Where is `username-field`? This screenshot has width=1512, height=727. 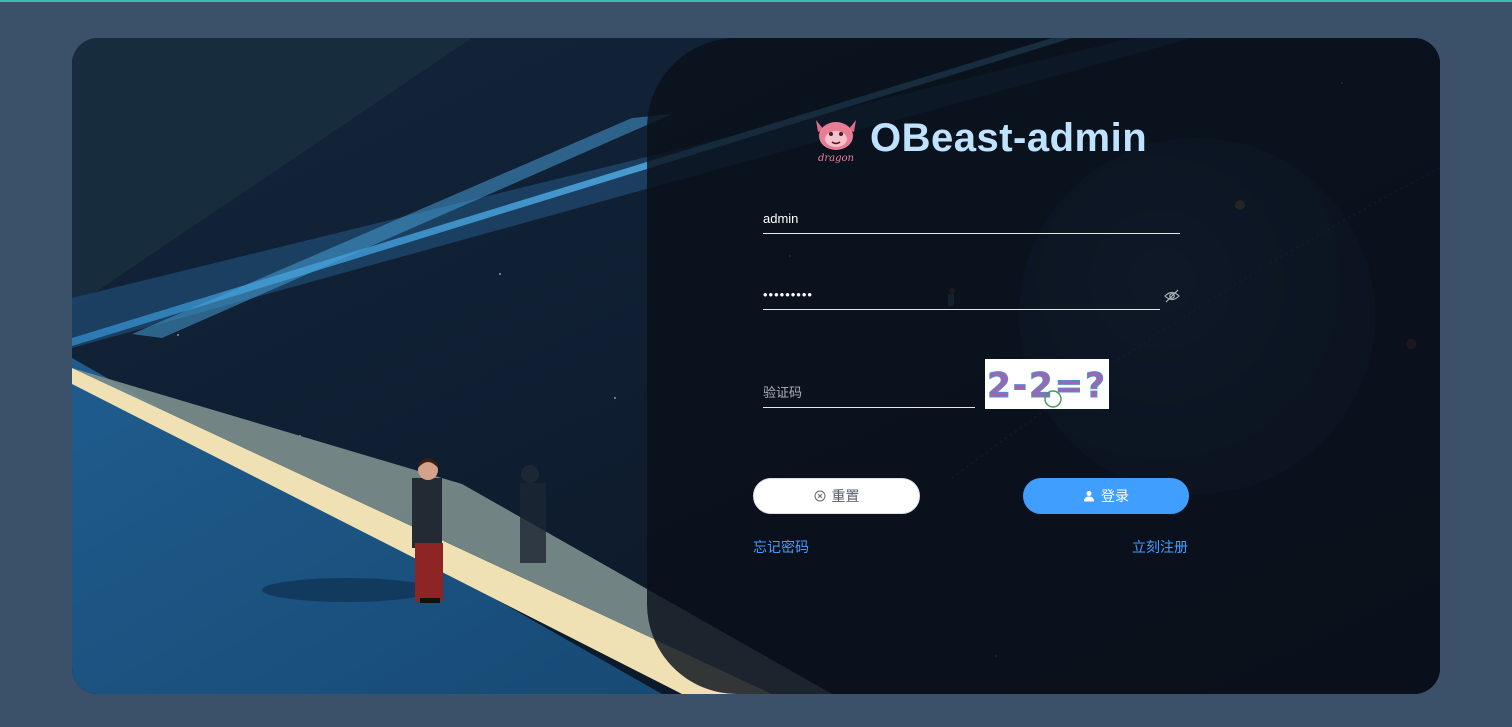
username-field is located at coordinates (971, 219).